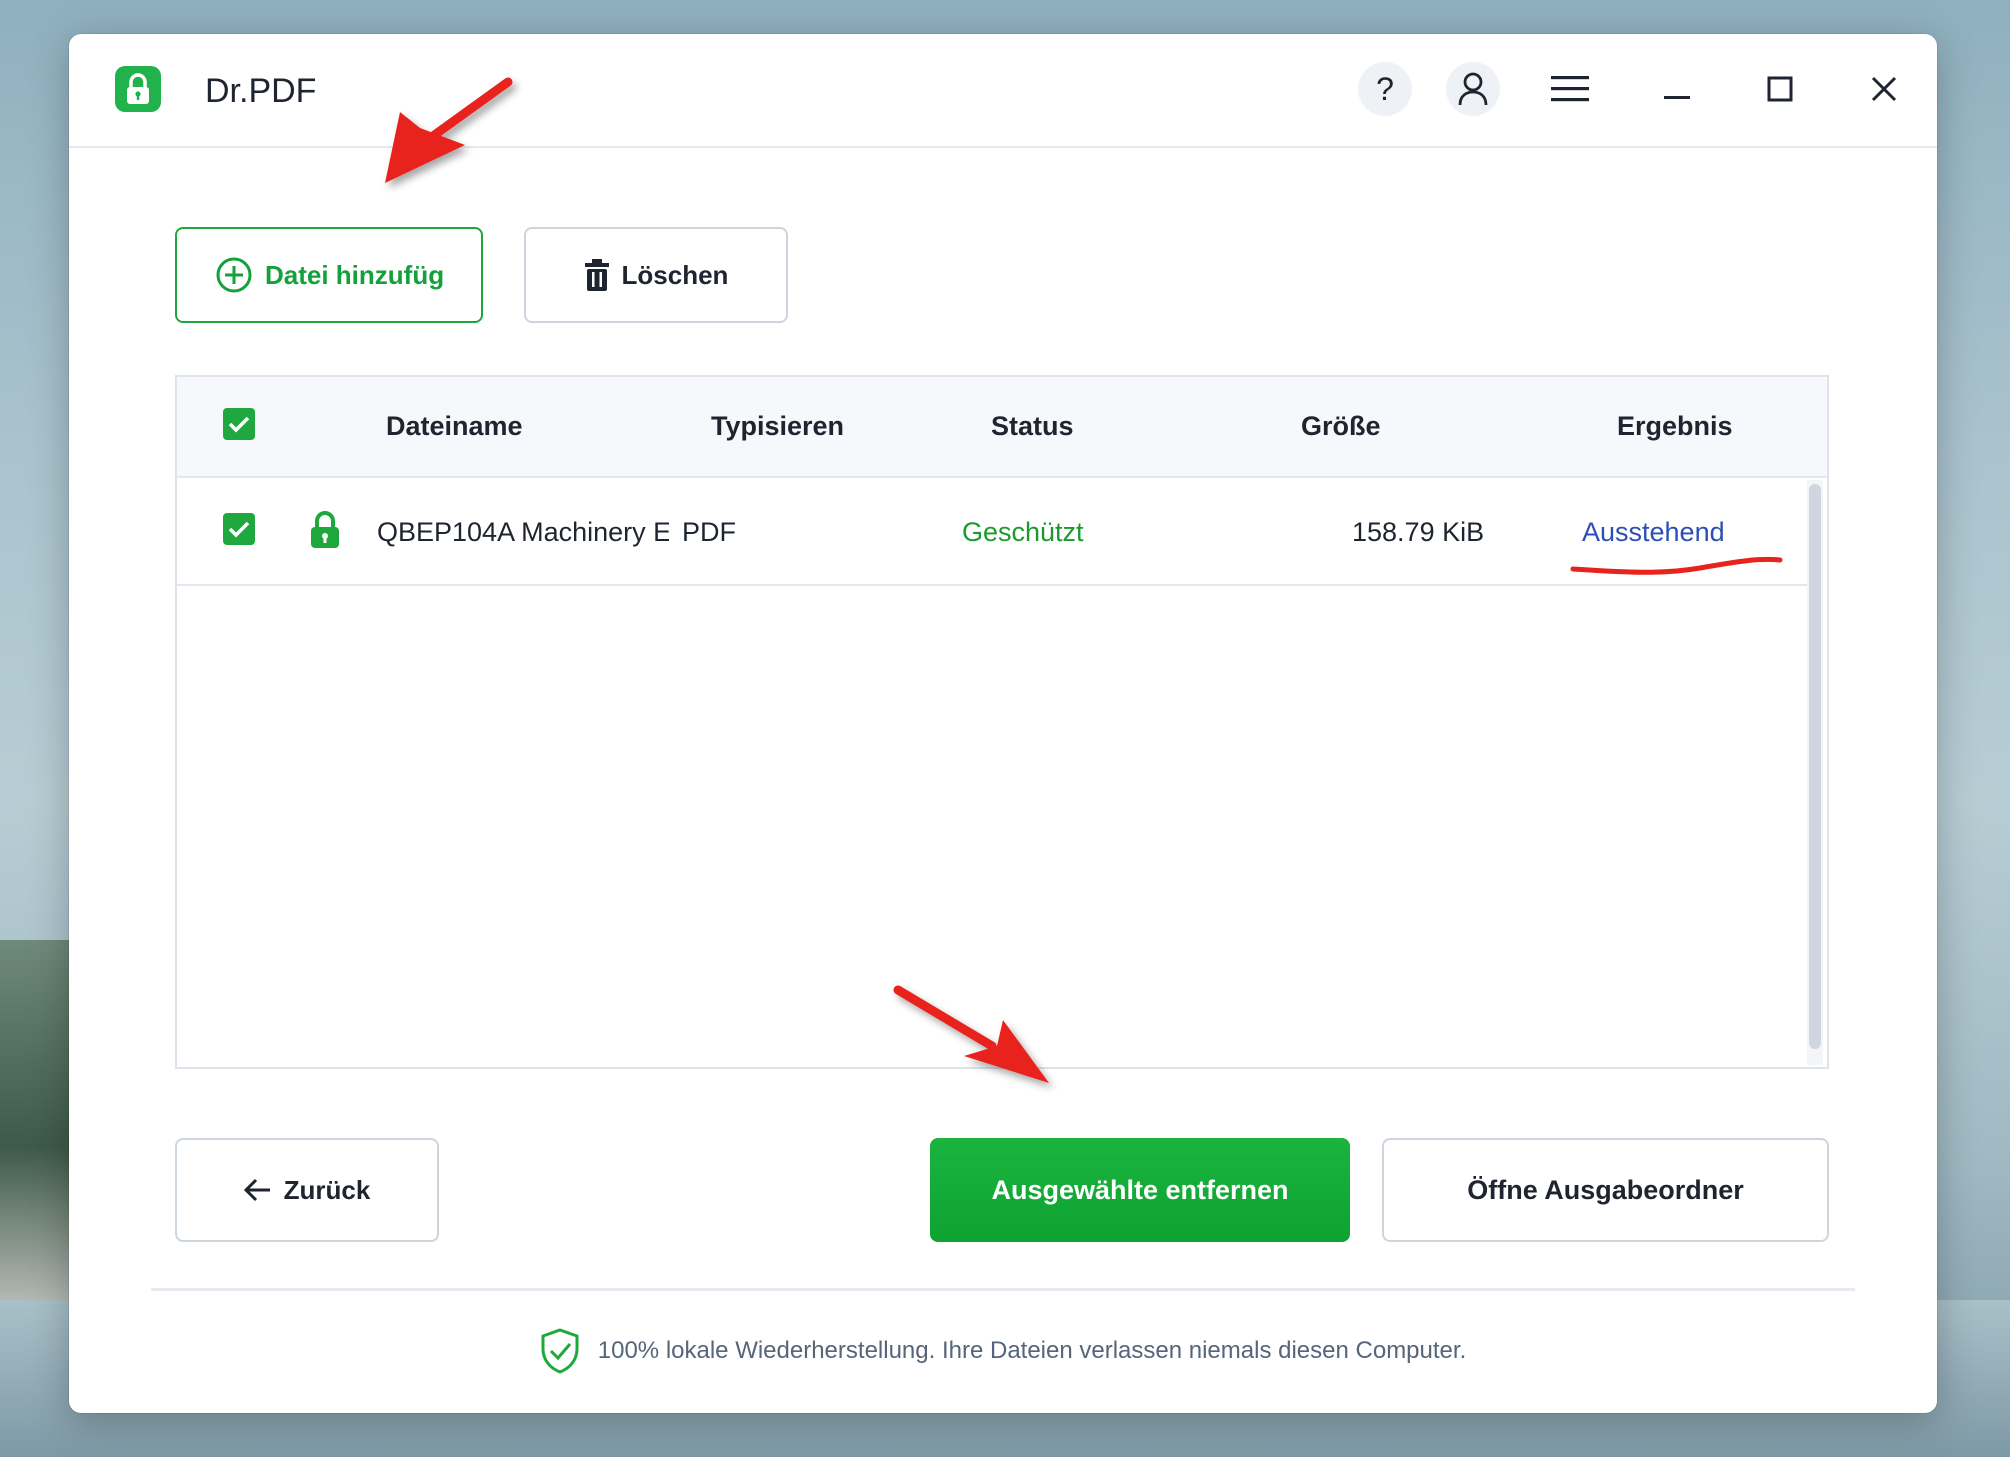 The image size is (2010, 1457). Describe the element at coordinates (261, 91) in the screenshot. I see `app-title: Dr.PDF` at that location.